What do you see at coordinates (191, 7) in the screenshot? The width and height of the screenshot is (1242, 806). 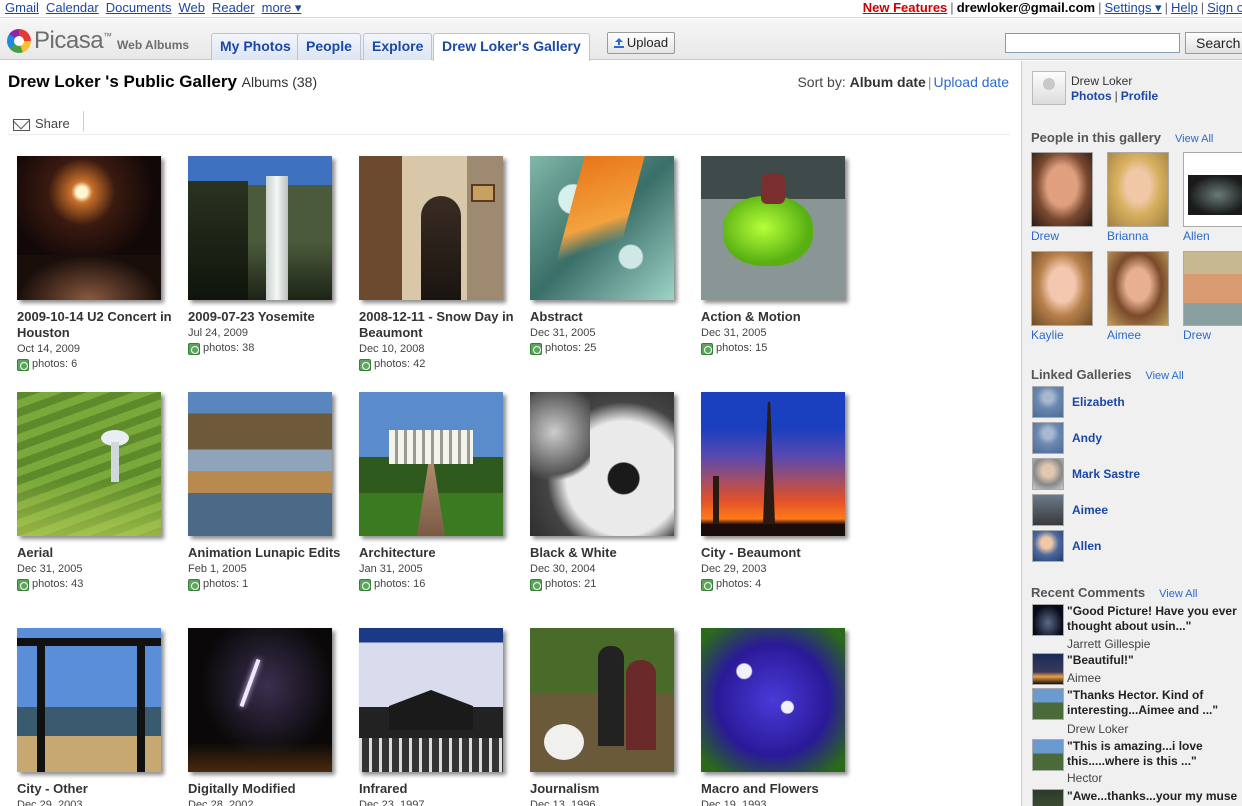 I see `web-link: Web` at bounding box center [191, 7].